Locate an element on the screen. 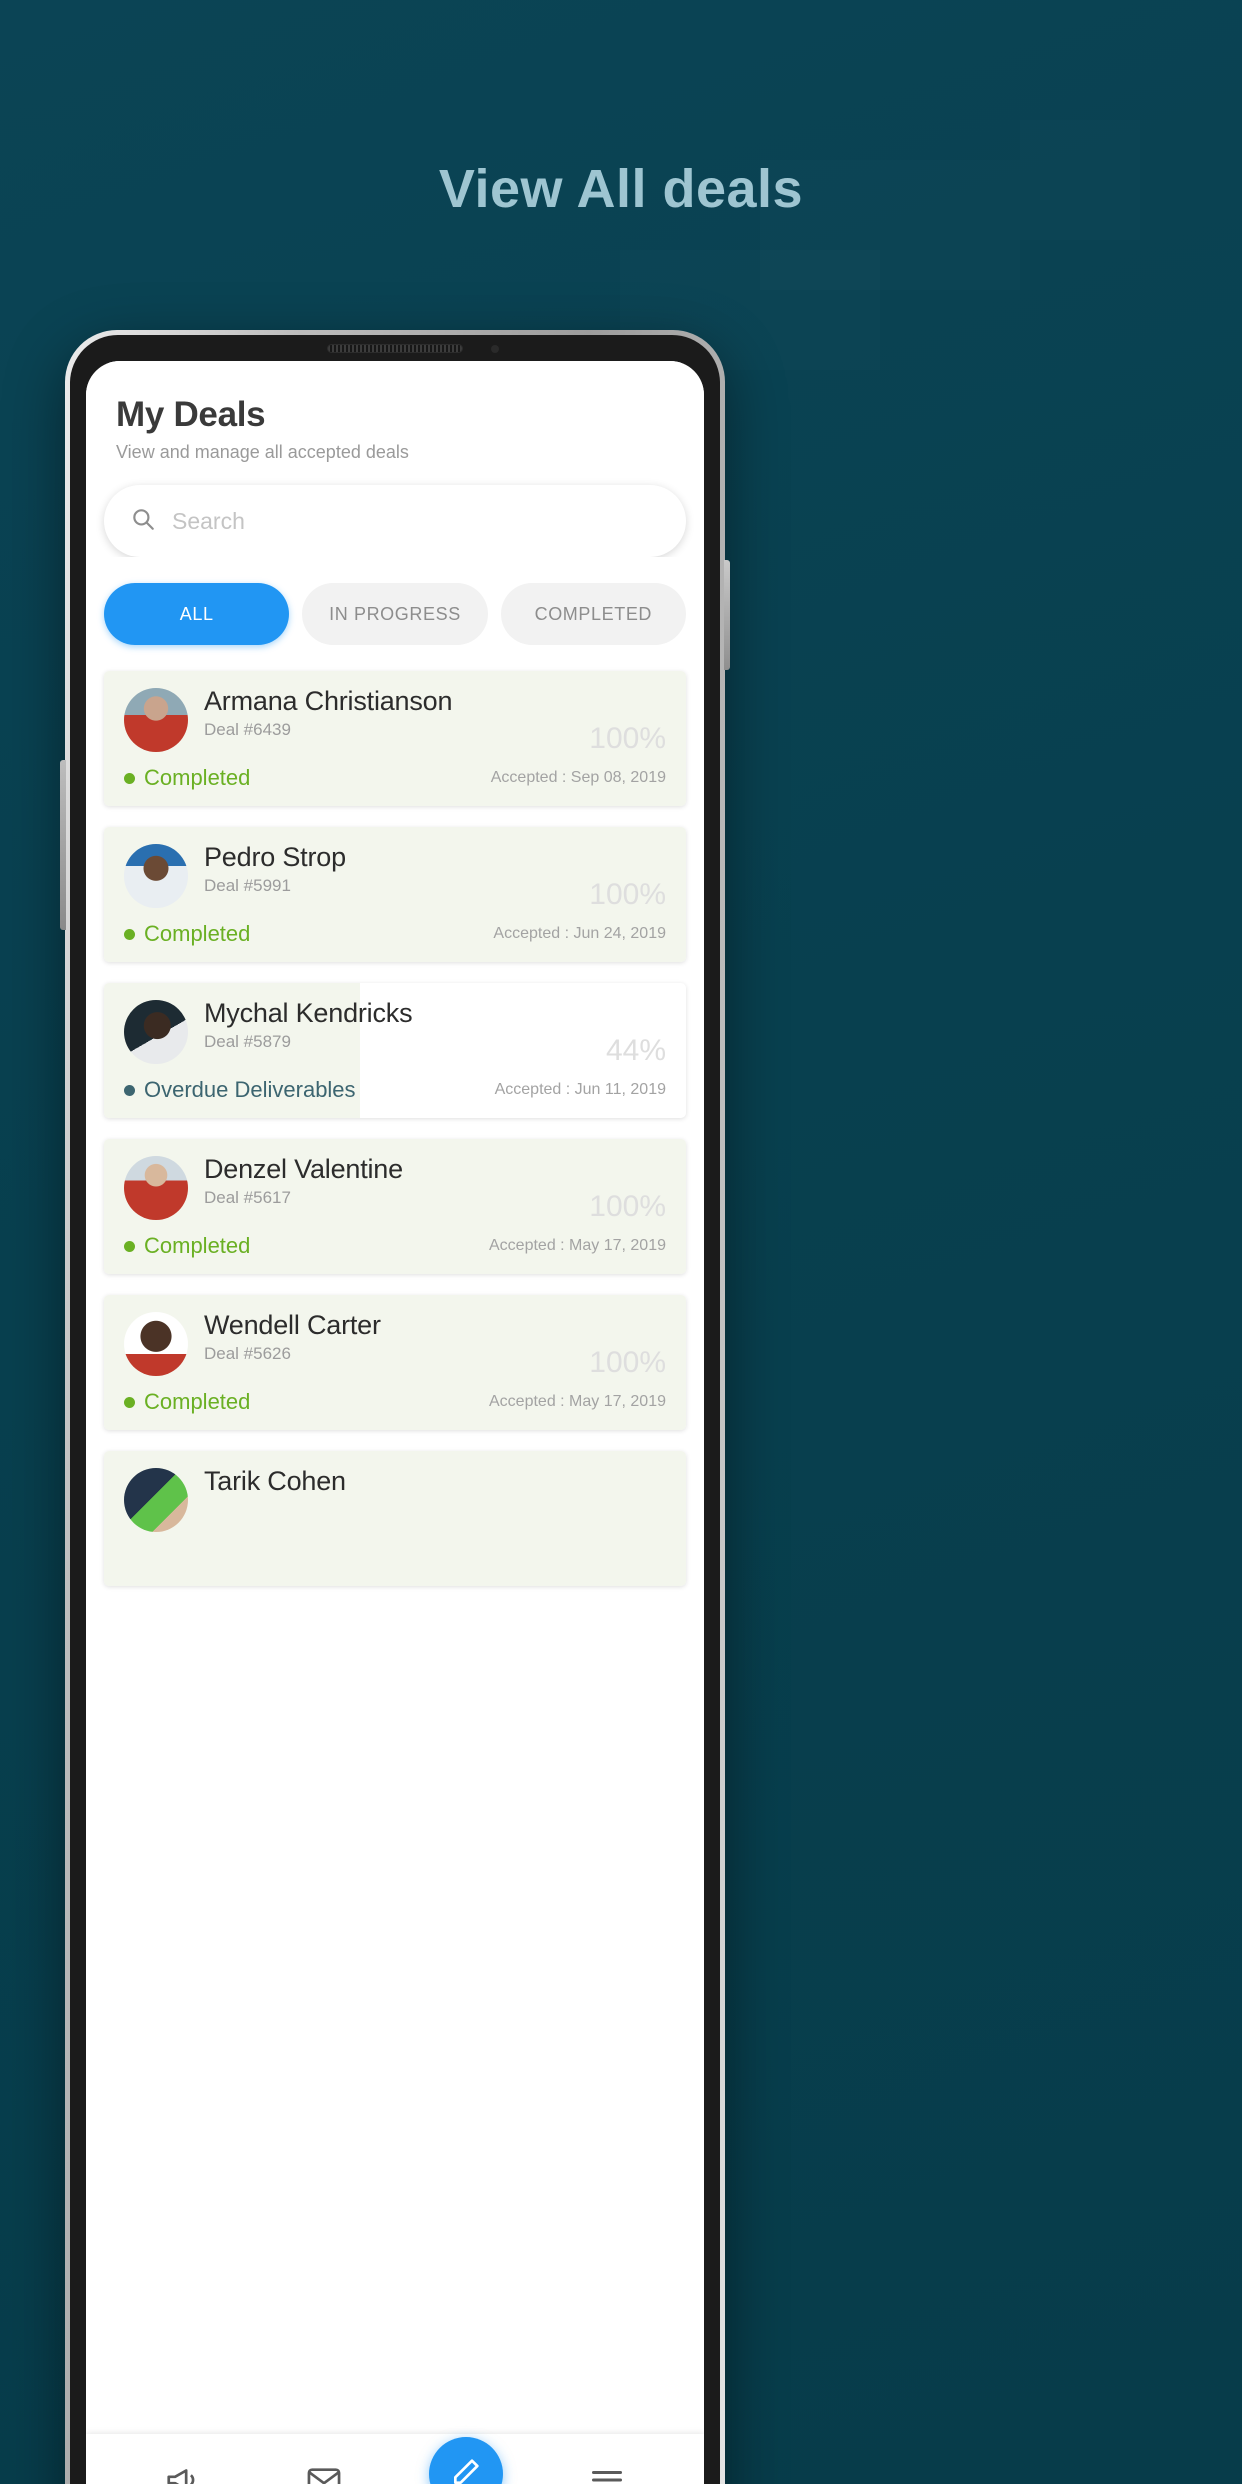 This screenshot has height=2484, width=1242. deal-person-name: Pedro Strop is located at coordinates (275, 857).